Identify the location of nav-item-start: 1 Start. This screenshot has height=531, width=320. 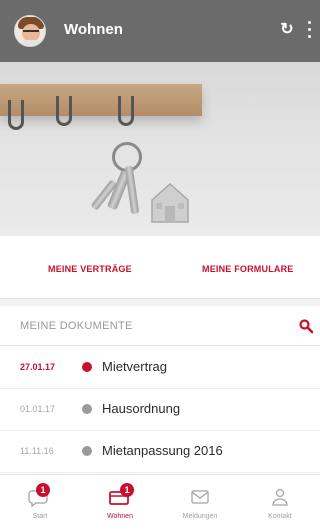
(40, 503).